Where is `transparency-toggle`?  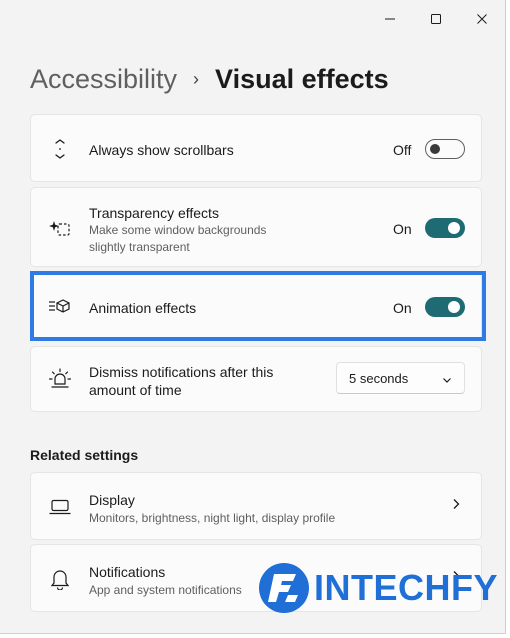 transparency-toggle is located at coordinates (445, 228).